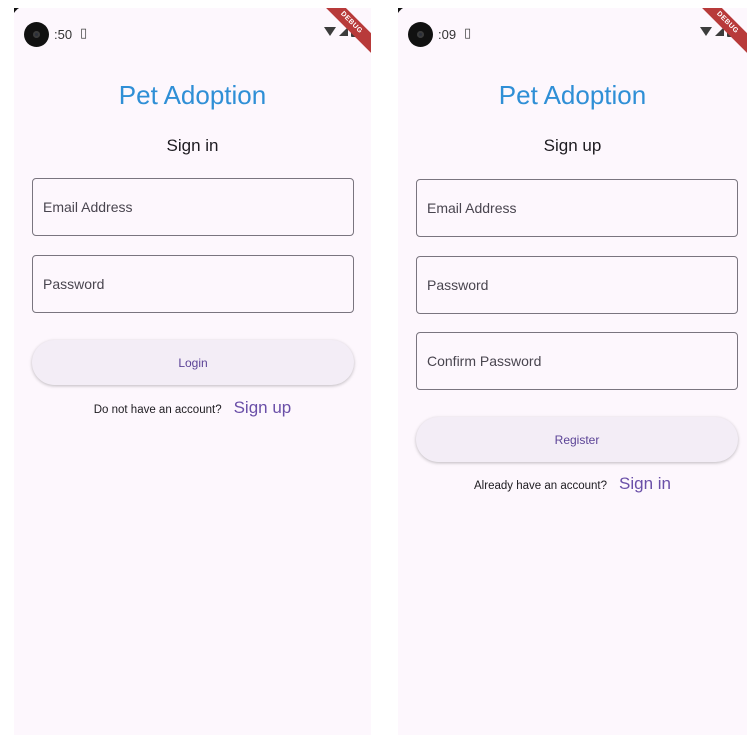  What do you see at coordinates (645, 484) in the screenshot?
I see `sign-in-link: Sign in` at bounding box center [645, 484].